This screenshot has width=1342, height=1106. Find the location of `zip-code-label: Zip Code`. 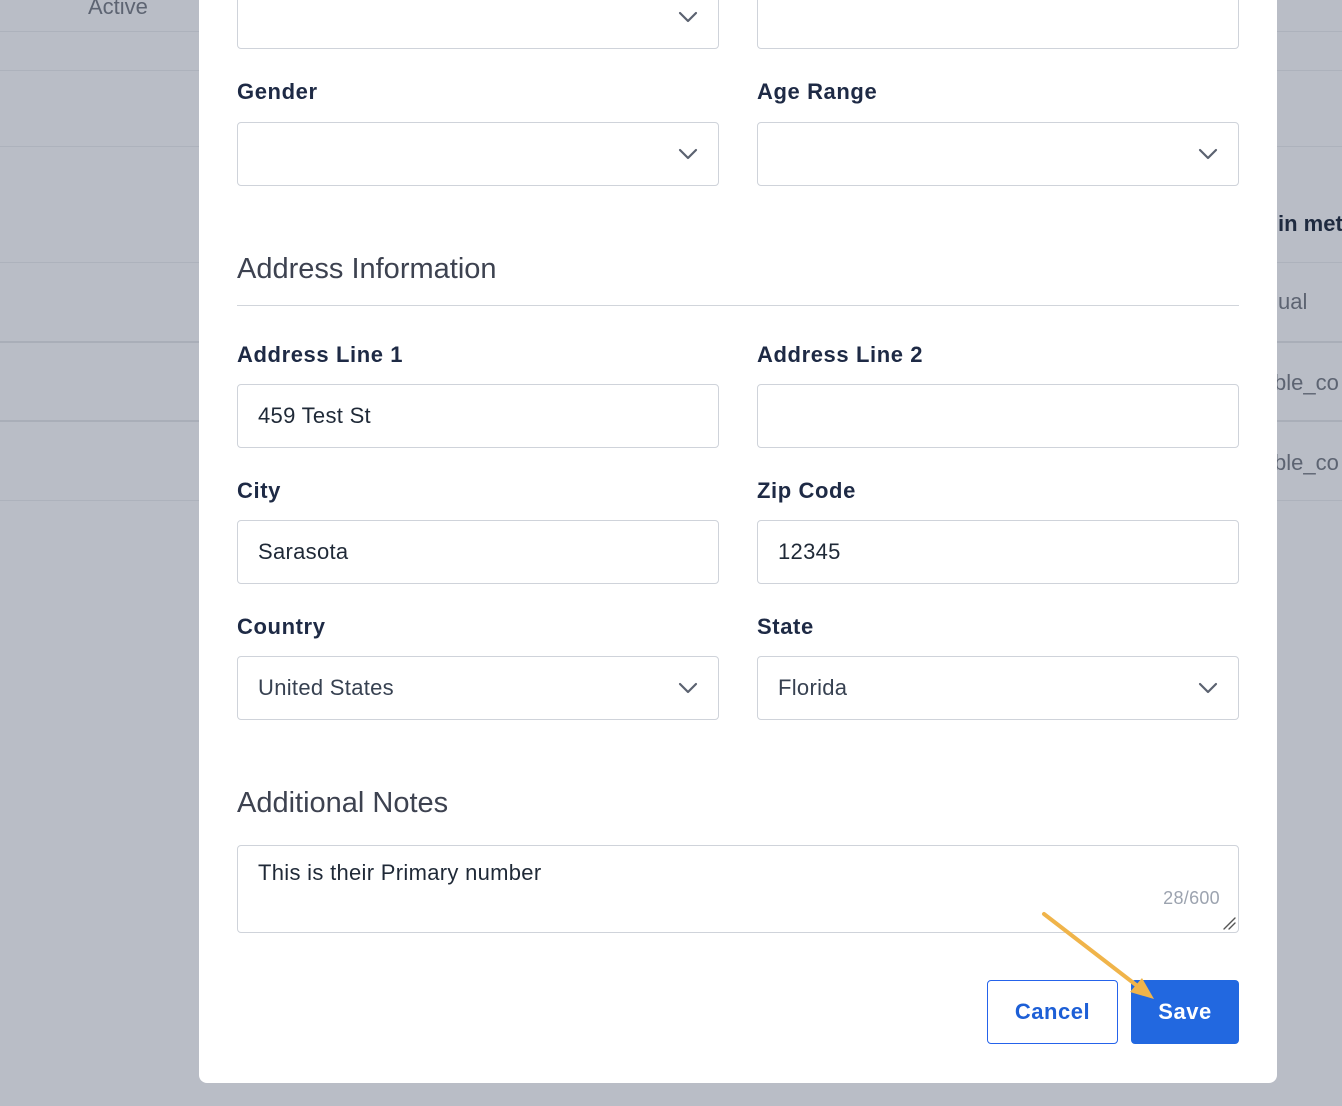

zip-code-label: Zip Code is located at coordinates (806, 490).